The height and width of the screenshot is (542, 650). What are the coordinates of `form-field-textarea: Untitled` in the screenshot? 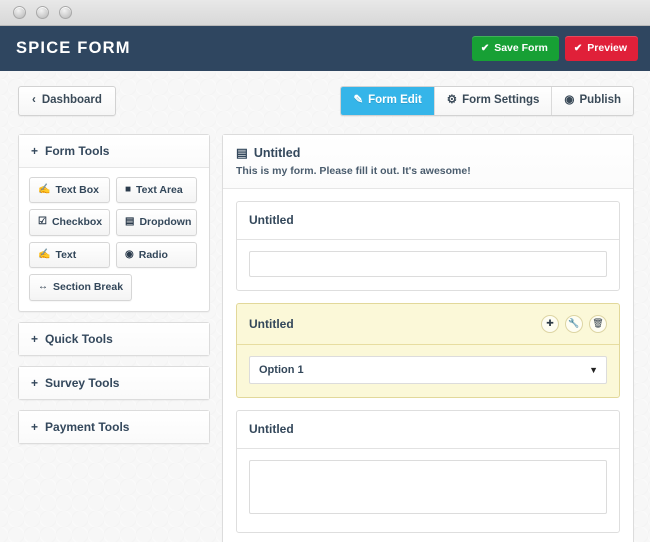 It's located at (428, 471).